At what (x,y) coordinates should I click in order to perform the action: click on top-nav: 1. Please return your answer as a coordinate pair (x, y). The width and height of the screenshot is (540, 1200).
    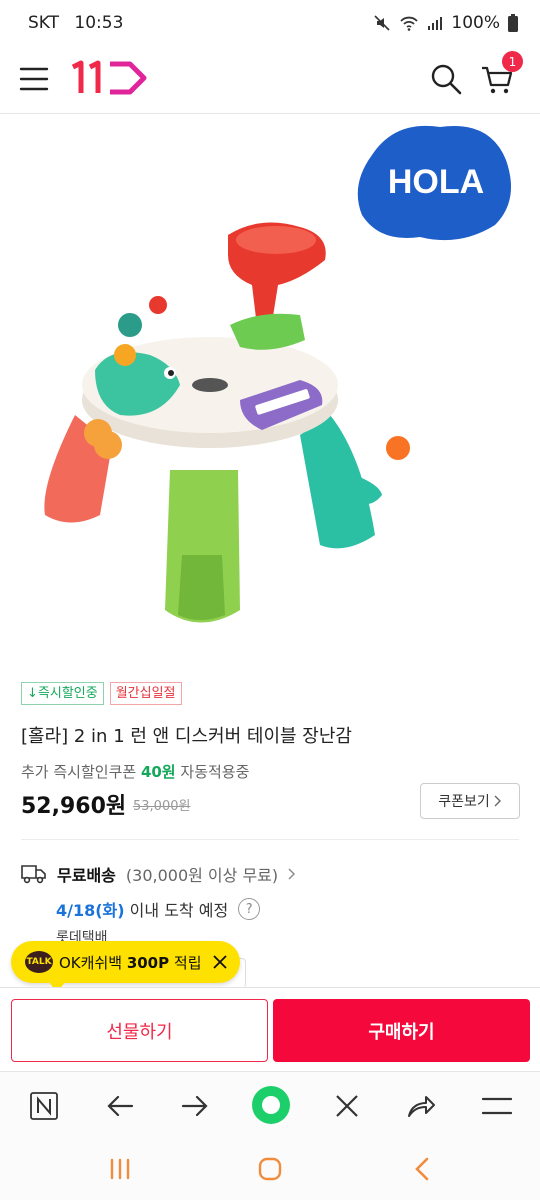
    Looking at the image, I should click on (270, 81).